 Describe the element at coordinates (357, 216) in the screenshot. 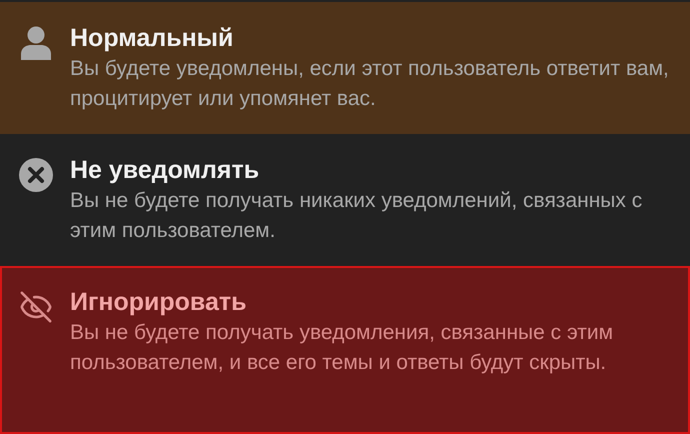

I see `option-description: Вы не будете получать никаких уведомлений, связанных с этим пользователем.` at that location.